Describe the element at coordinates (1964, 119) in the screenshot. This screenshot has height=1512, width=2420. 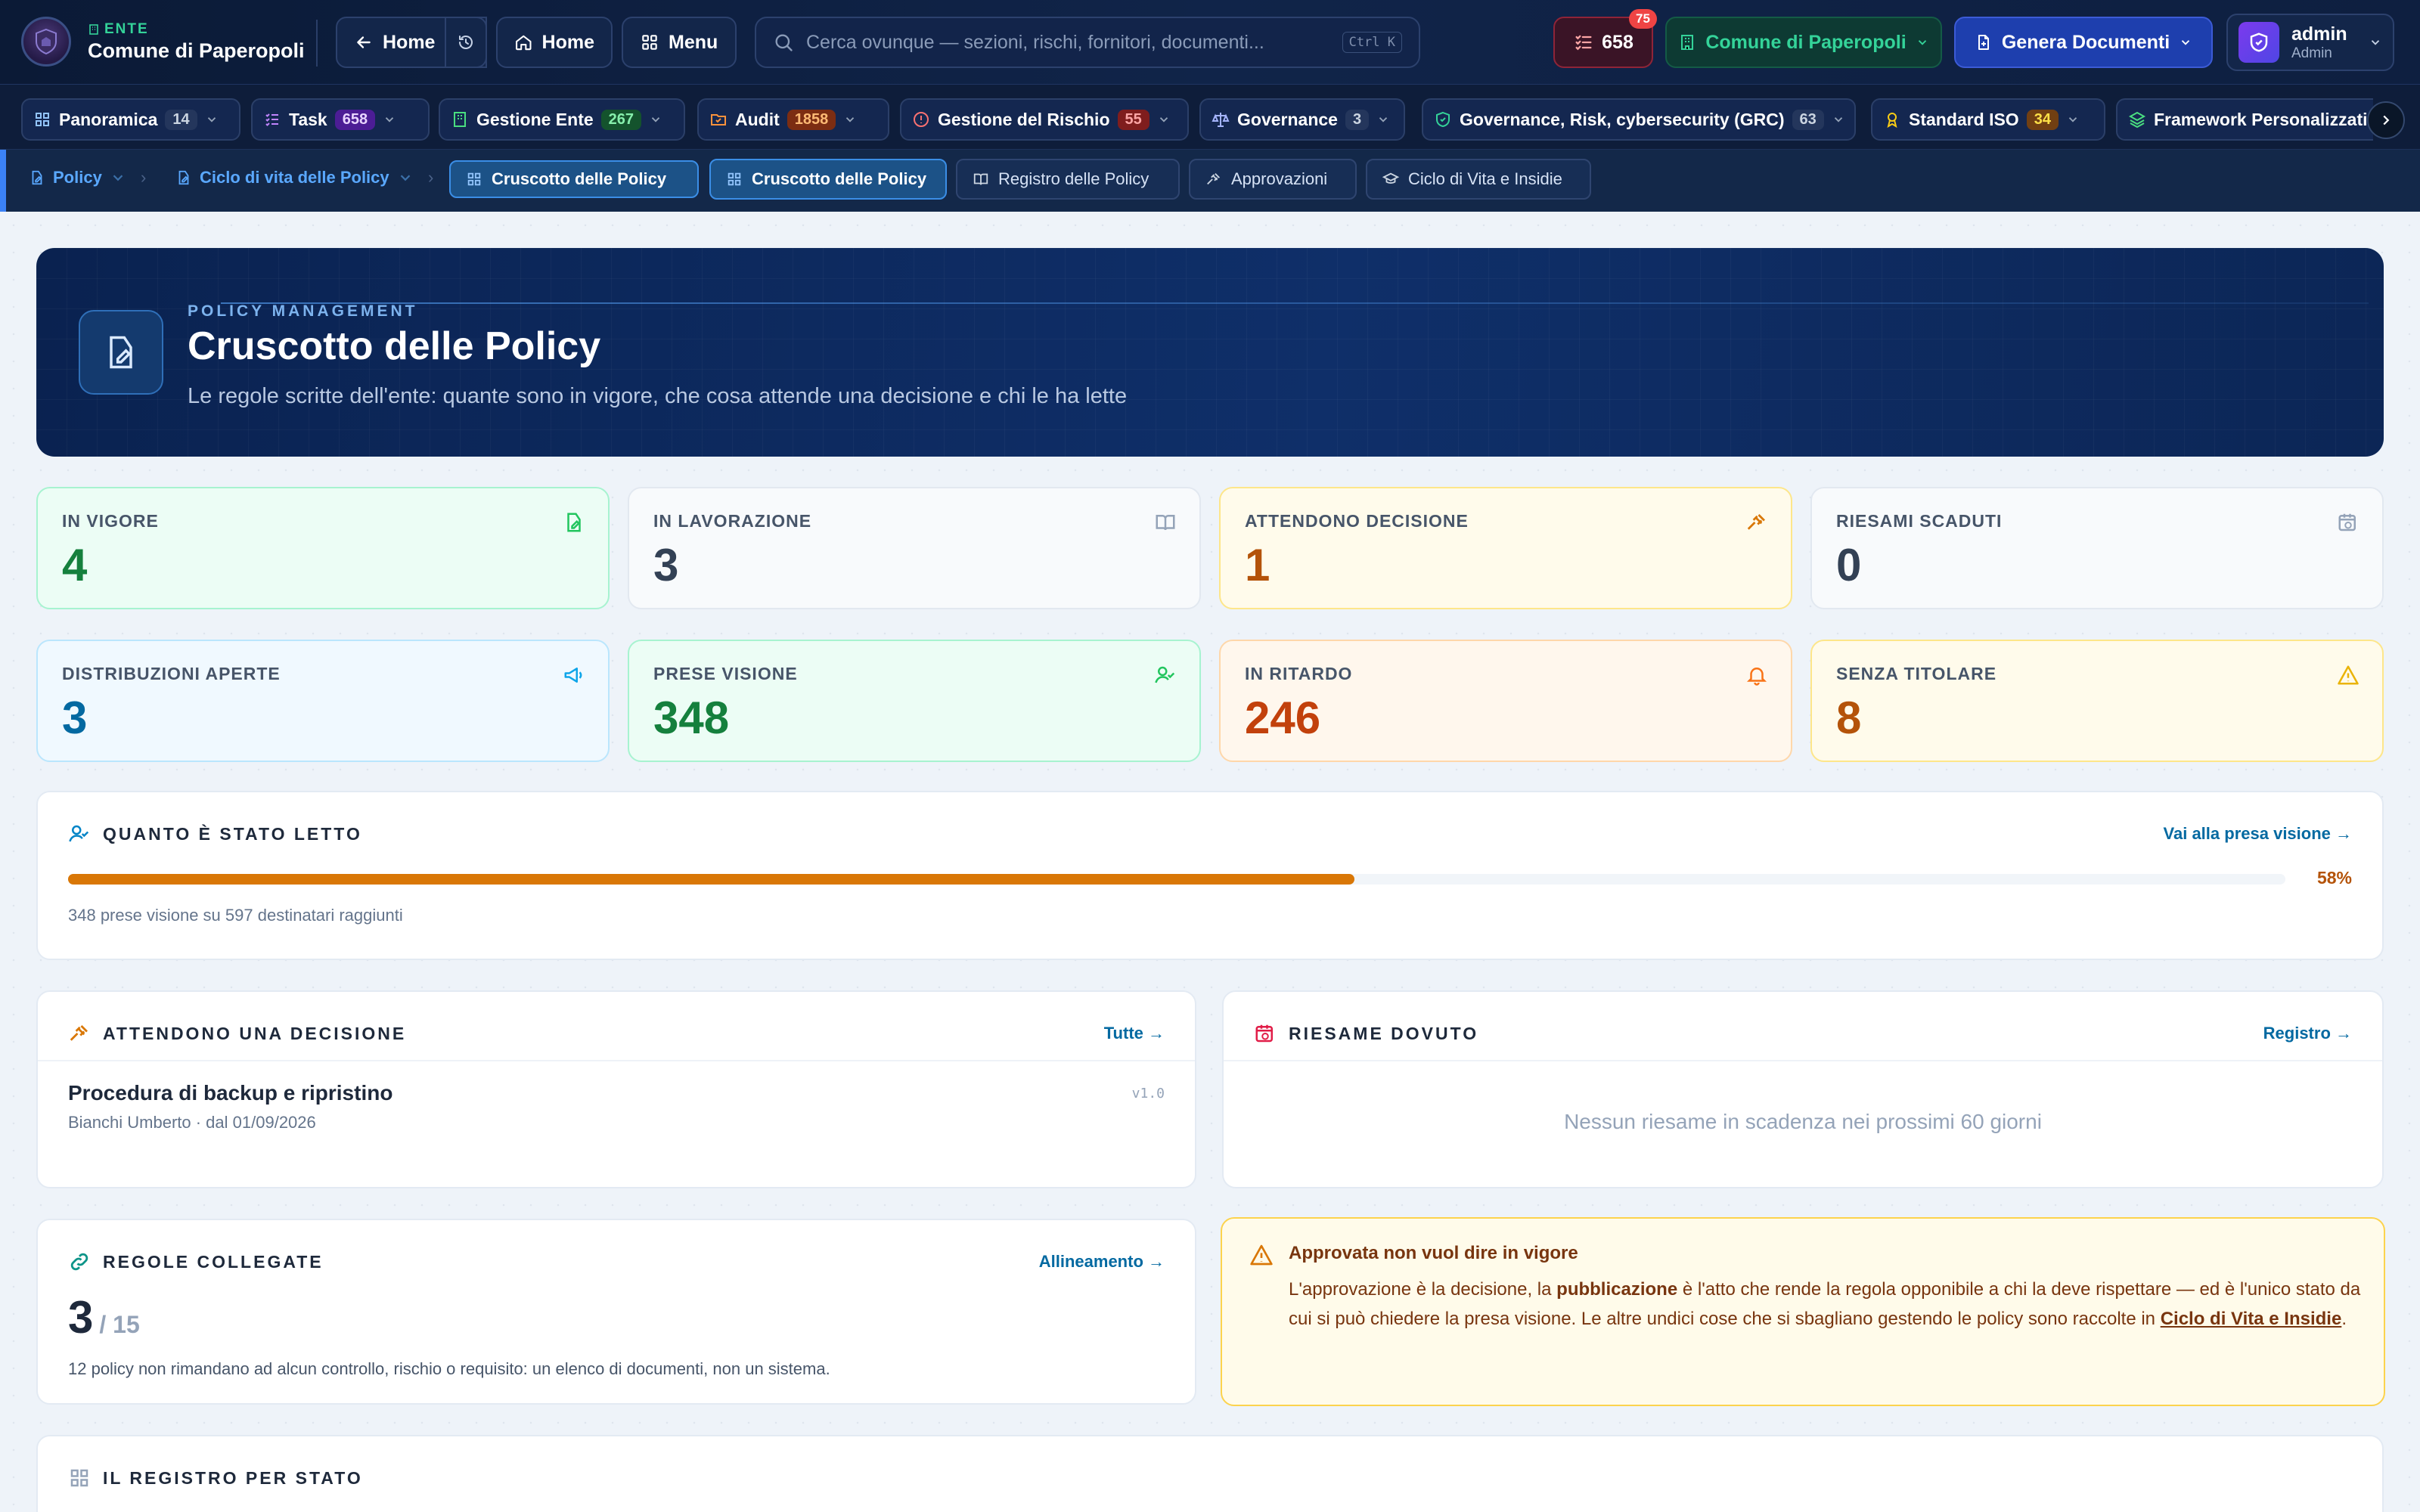
I see `module-label: Standard ISO` at that location.